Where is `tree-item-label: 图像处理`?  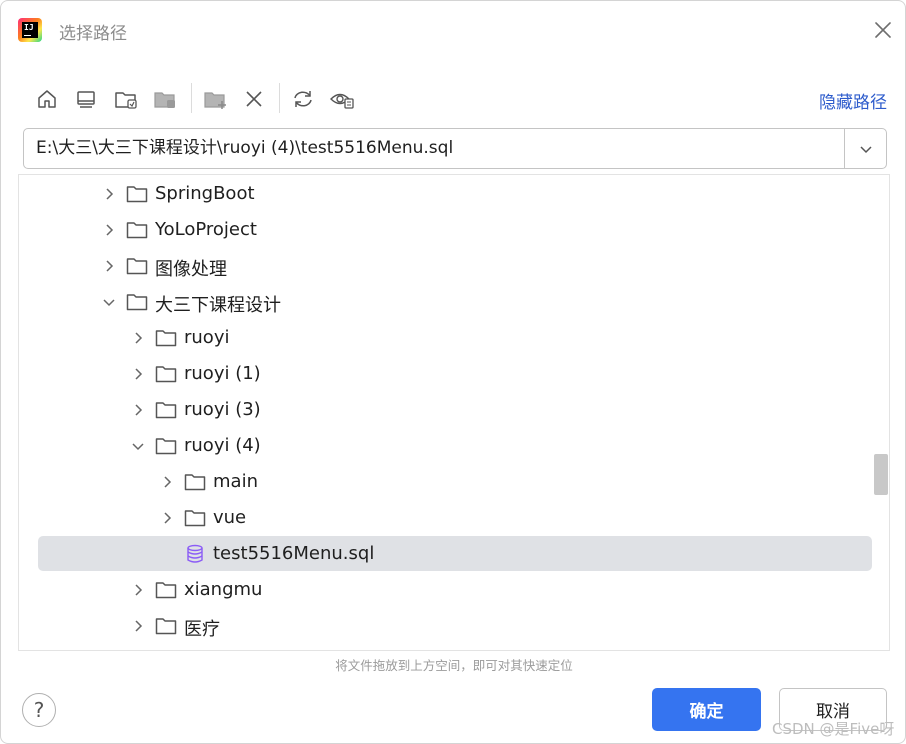
tree-item-label: 图像处理 is located at coordinates (191, 269).